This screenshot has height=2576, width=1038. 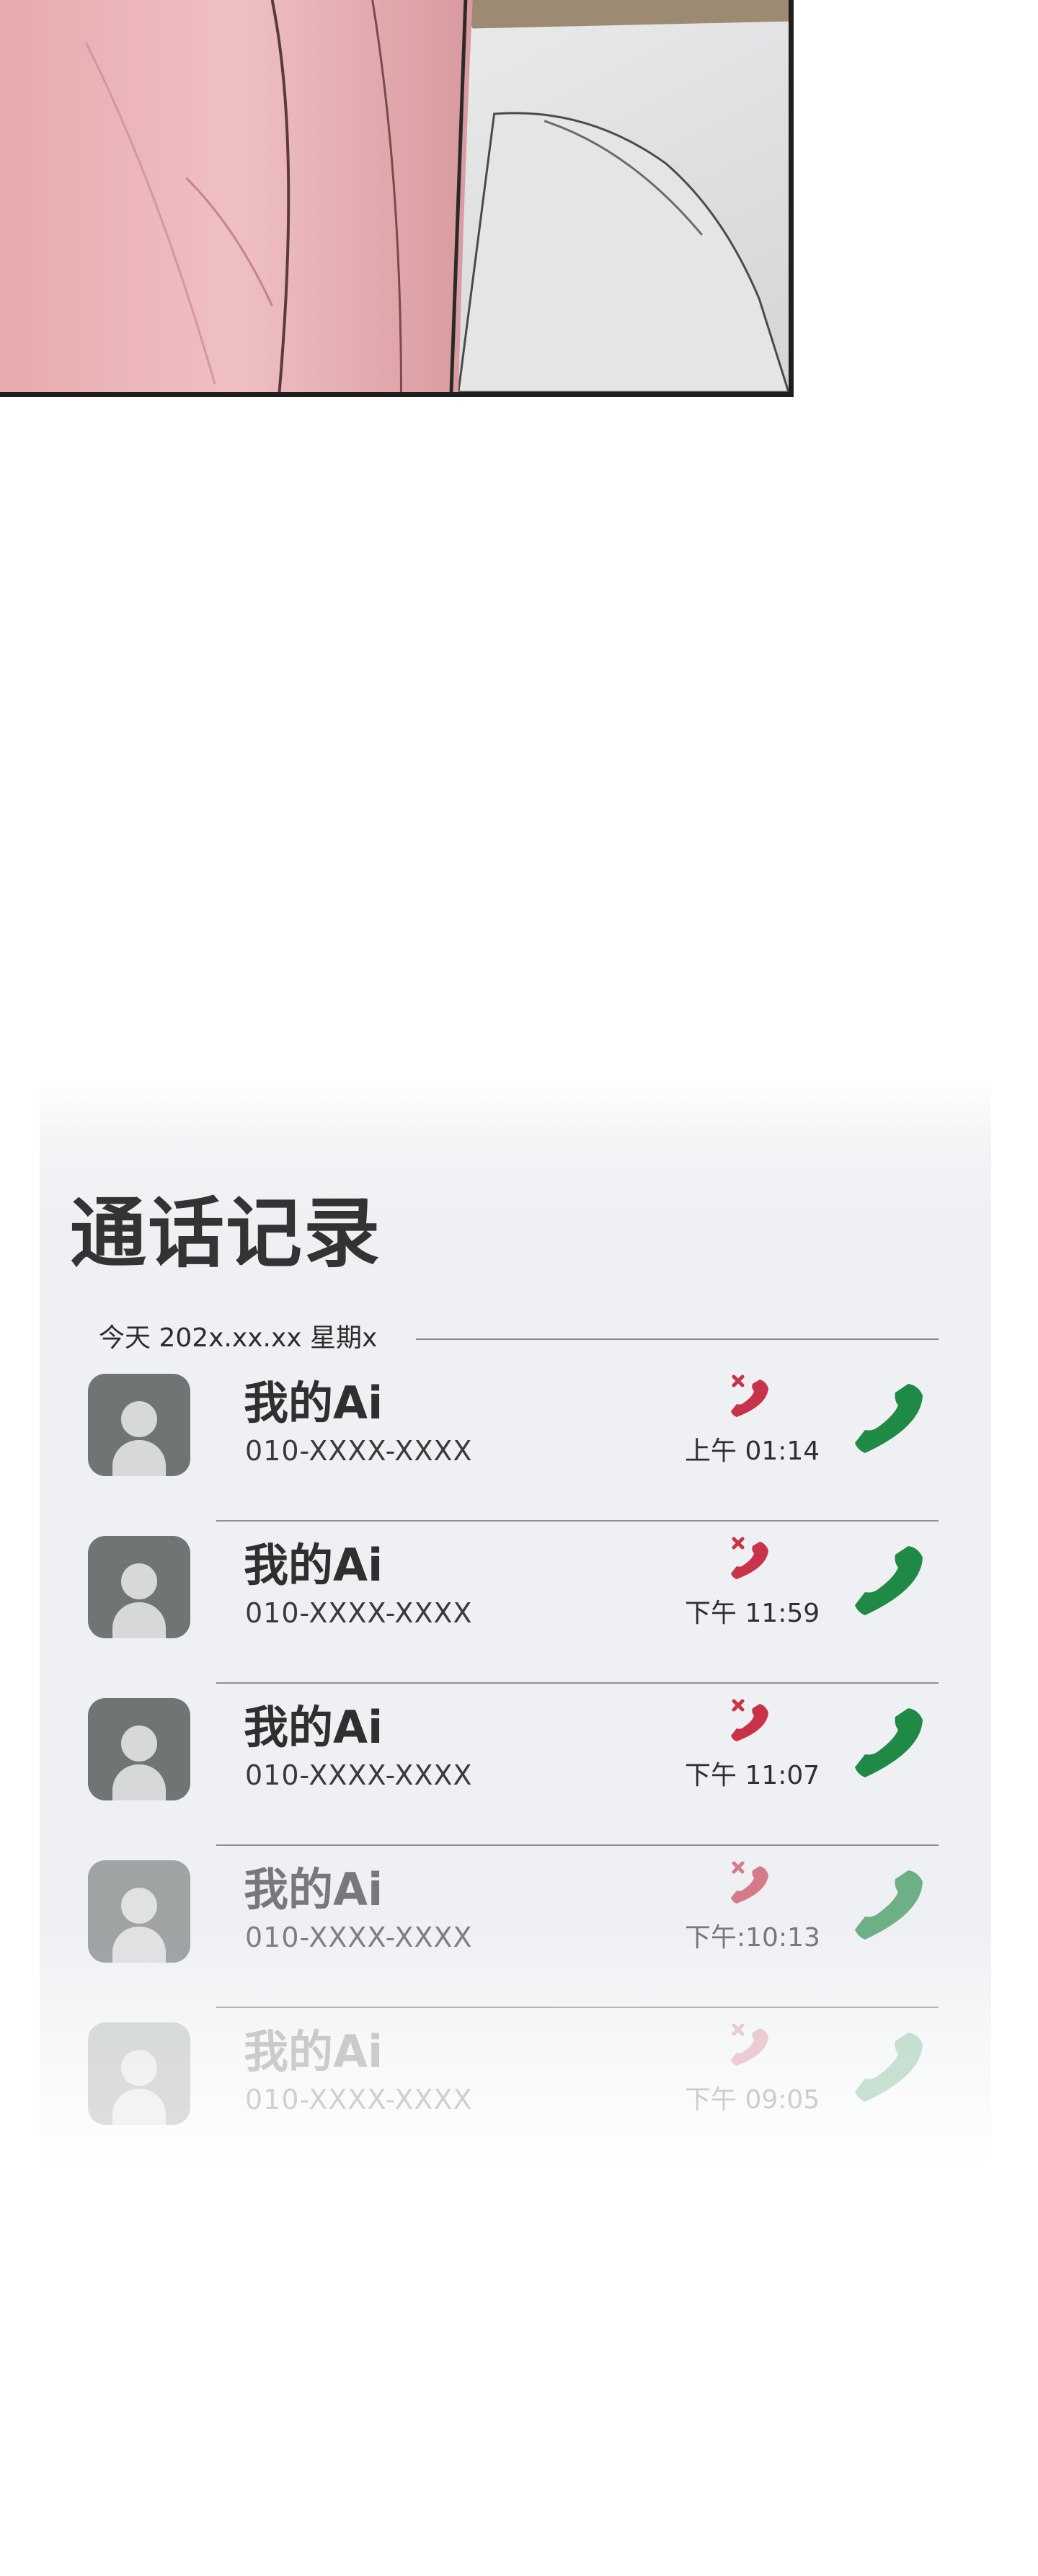 I want to click on date-header-divider, so click(x=677, y=1339).